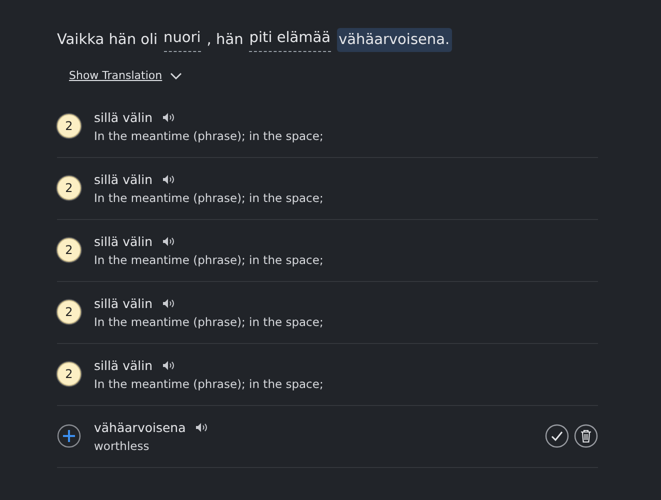 The height and width of the screenshot is (500, 661). What do you see at coordinates (557, 436) in the screenshot?
I see `check-icon` at bounding box center [557, 436].